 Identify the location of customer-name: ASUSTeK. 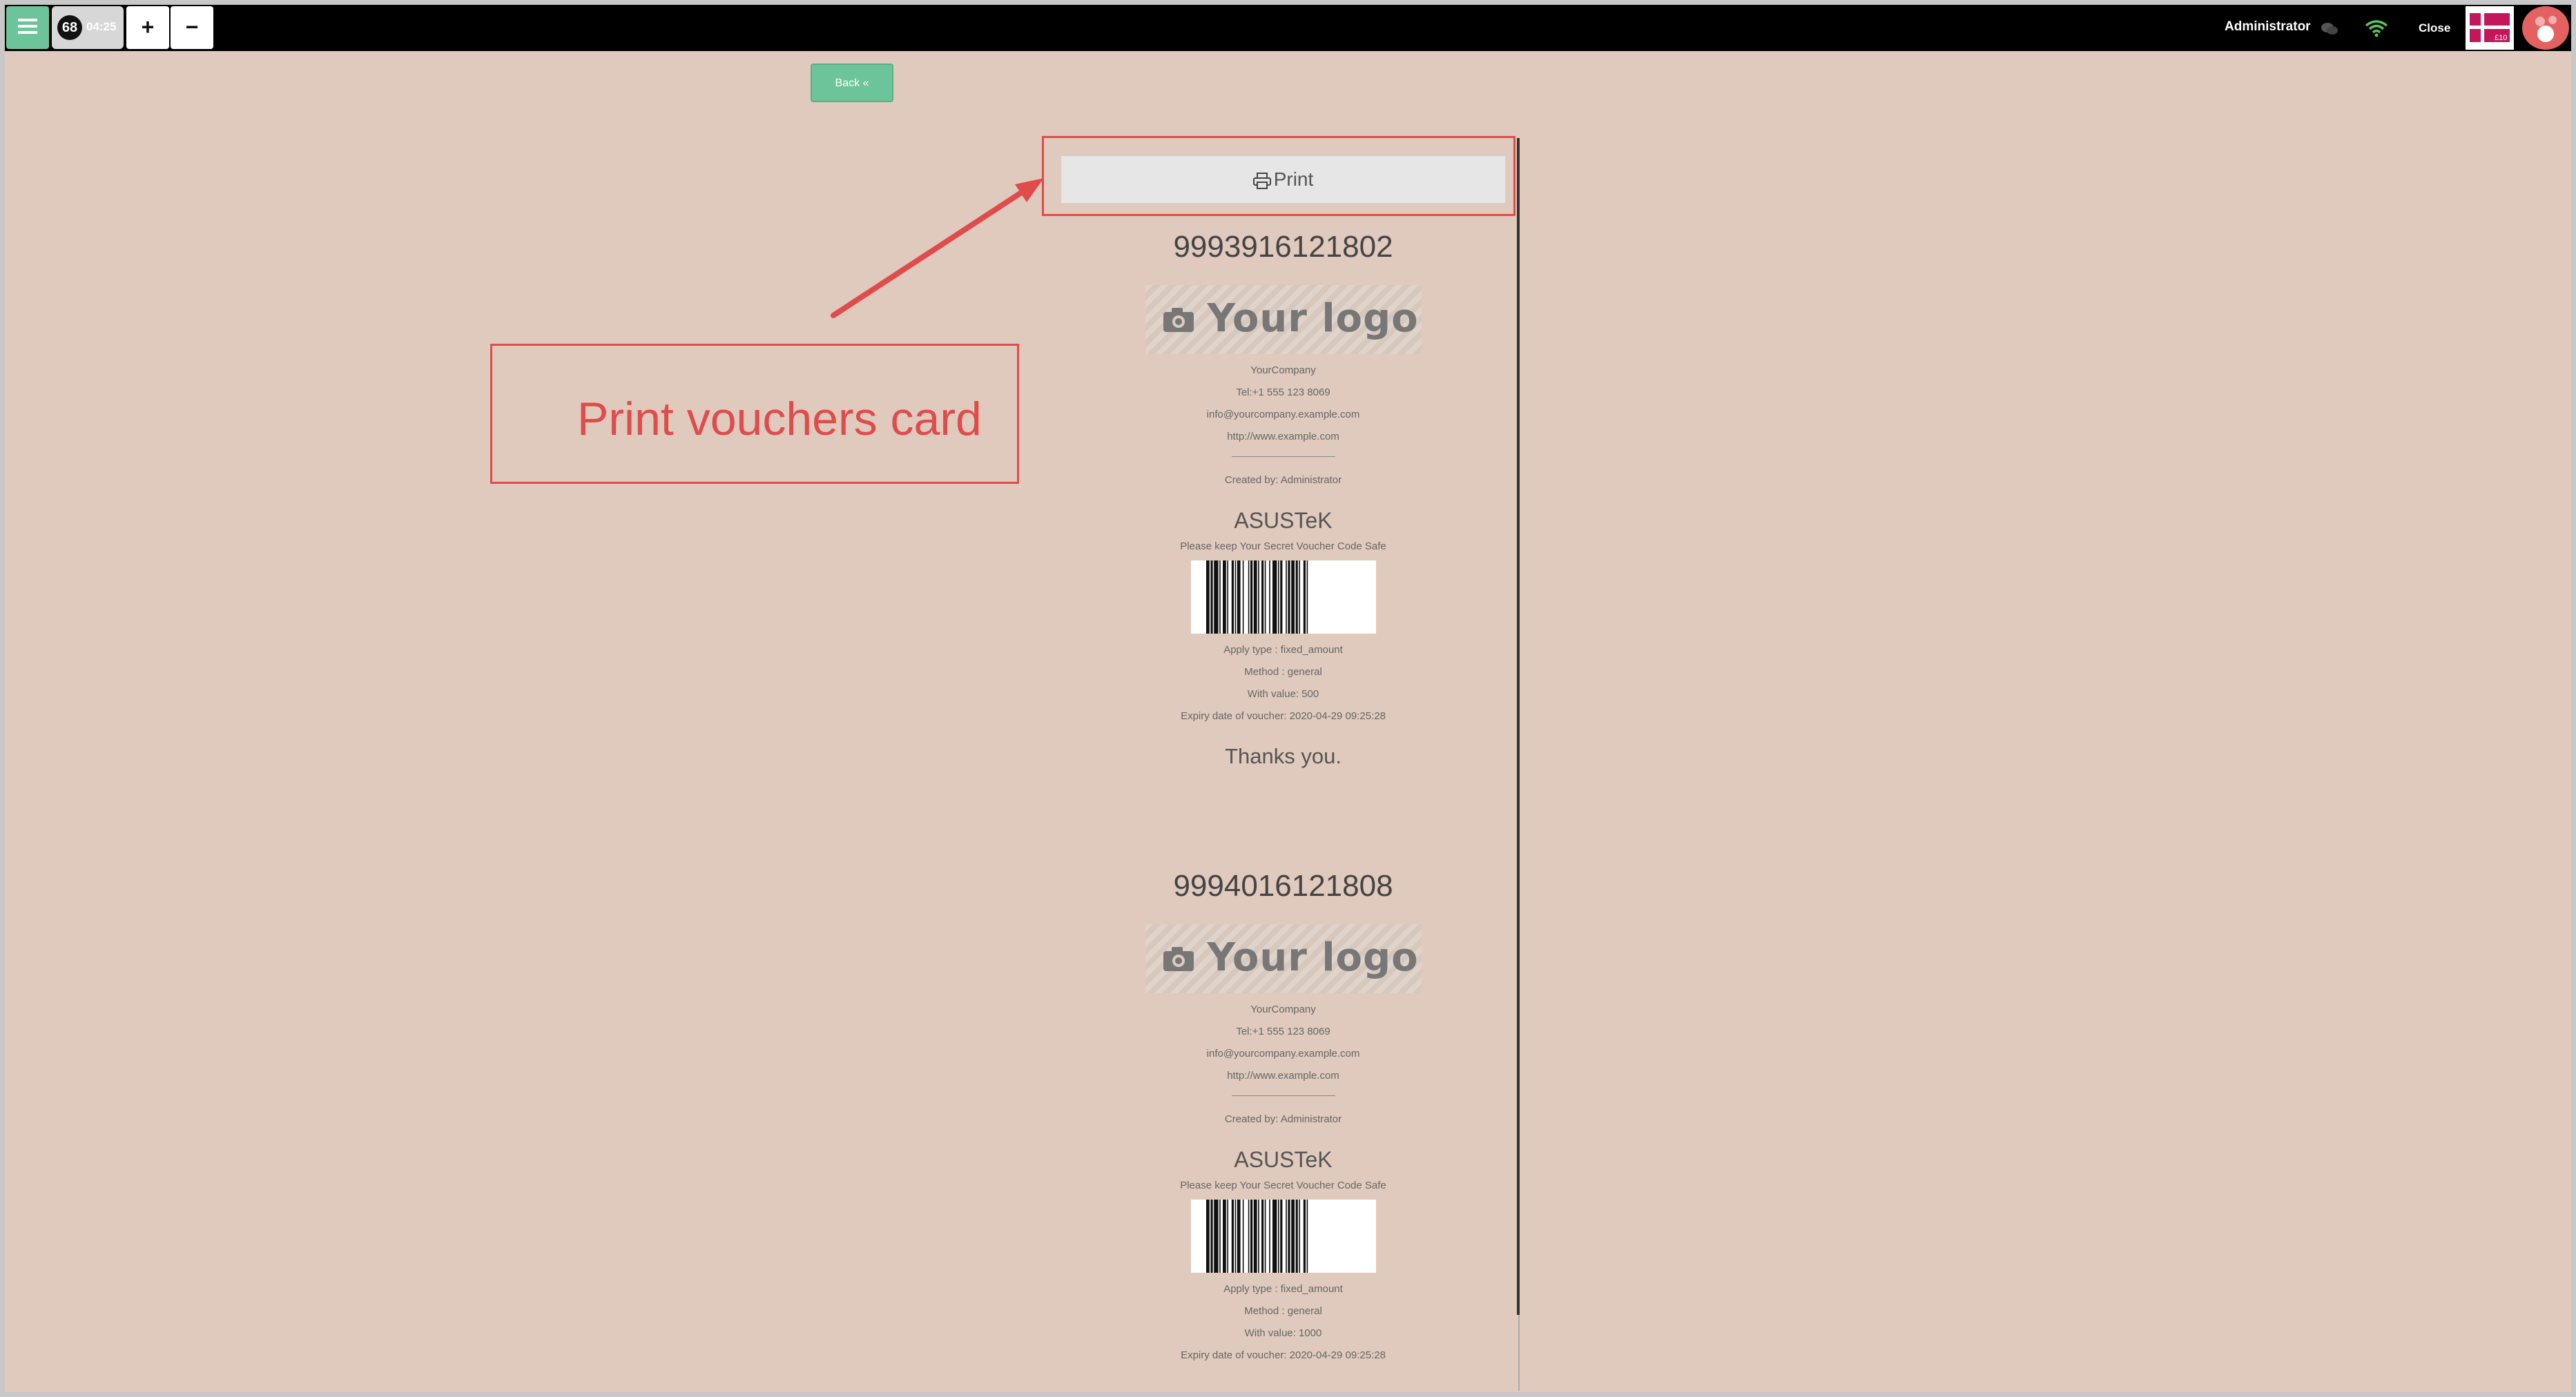
(1283, 1159).